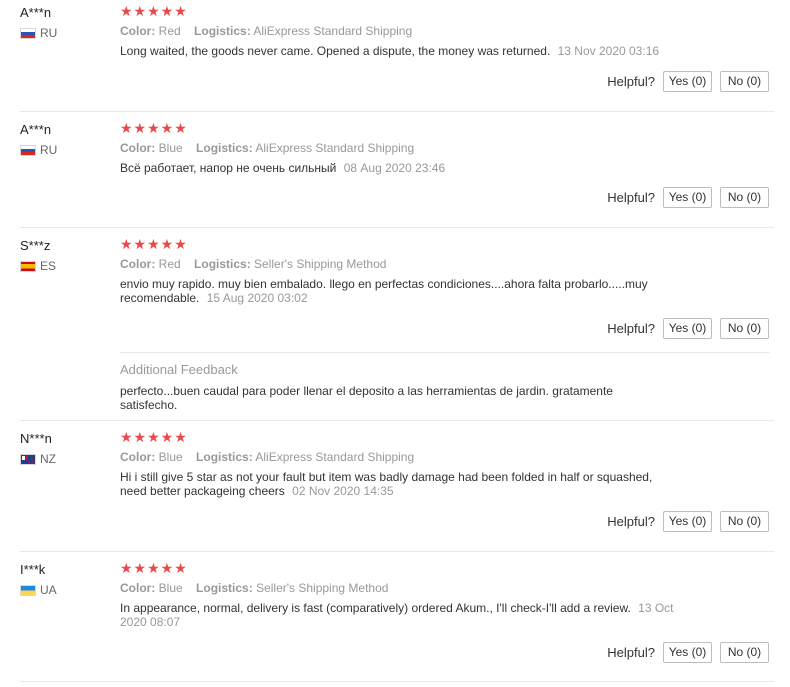 The height and width of the screenshot is (687, 790). What do you see at coordinates (48, 266) in the screenshot?
I see `country-code: ES` at bounding box center [48, 266].